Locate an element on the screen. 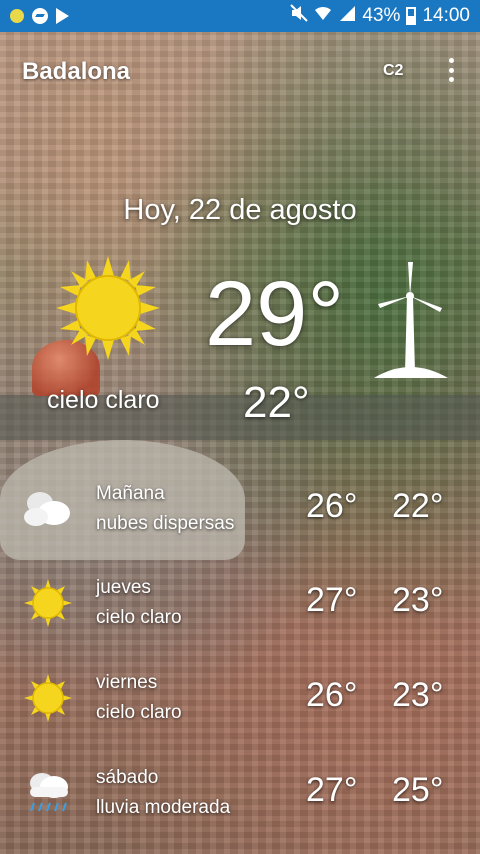 The image size is (480, 854). messenger-icon is located at coordinates (40, 16).